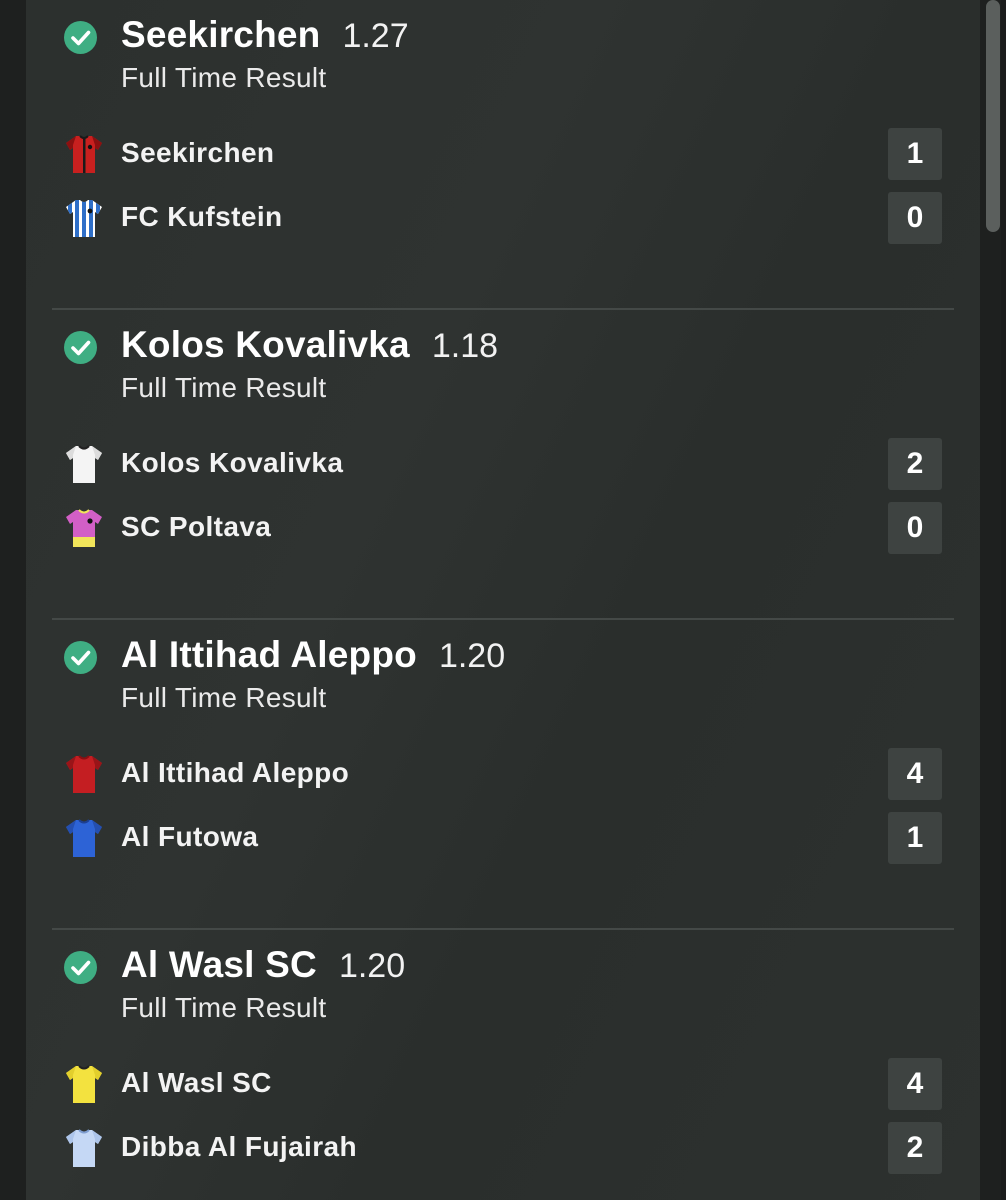 This screenshot has height=1200, width=1006. I want to click on blue-white-striped-jersey-icon, so click(84, 218).